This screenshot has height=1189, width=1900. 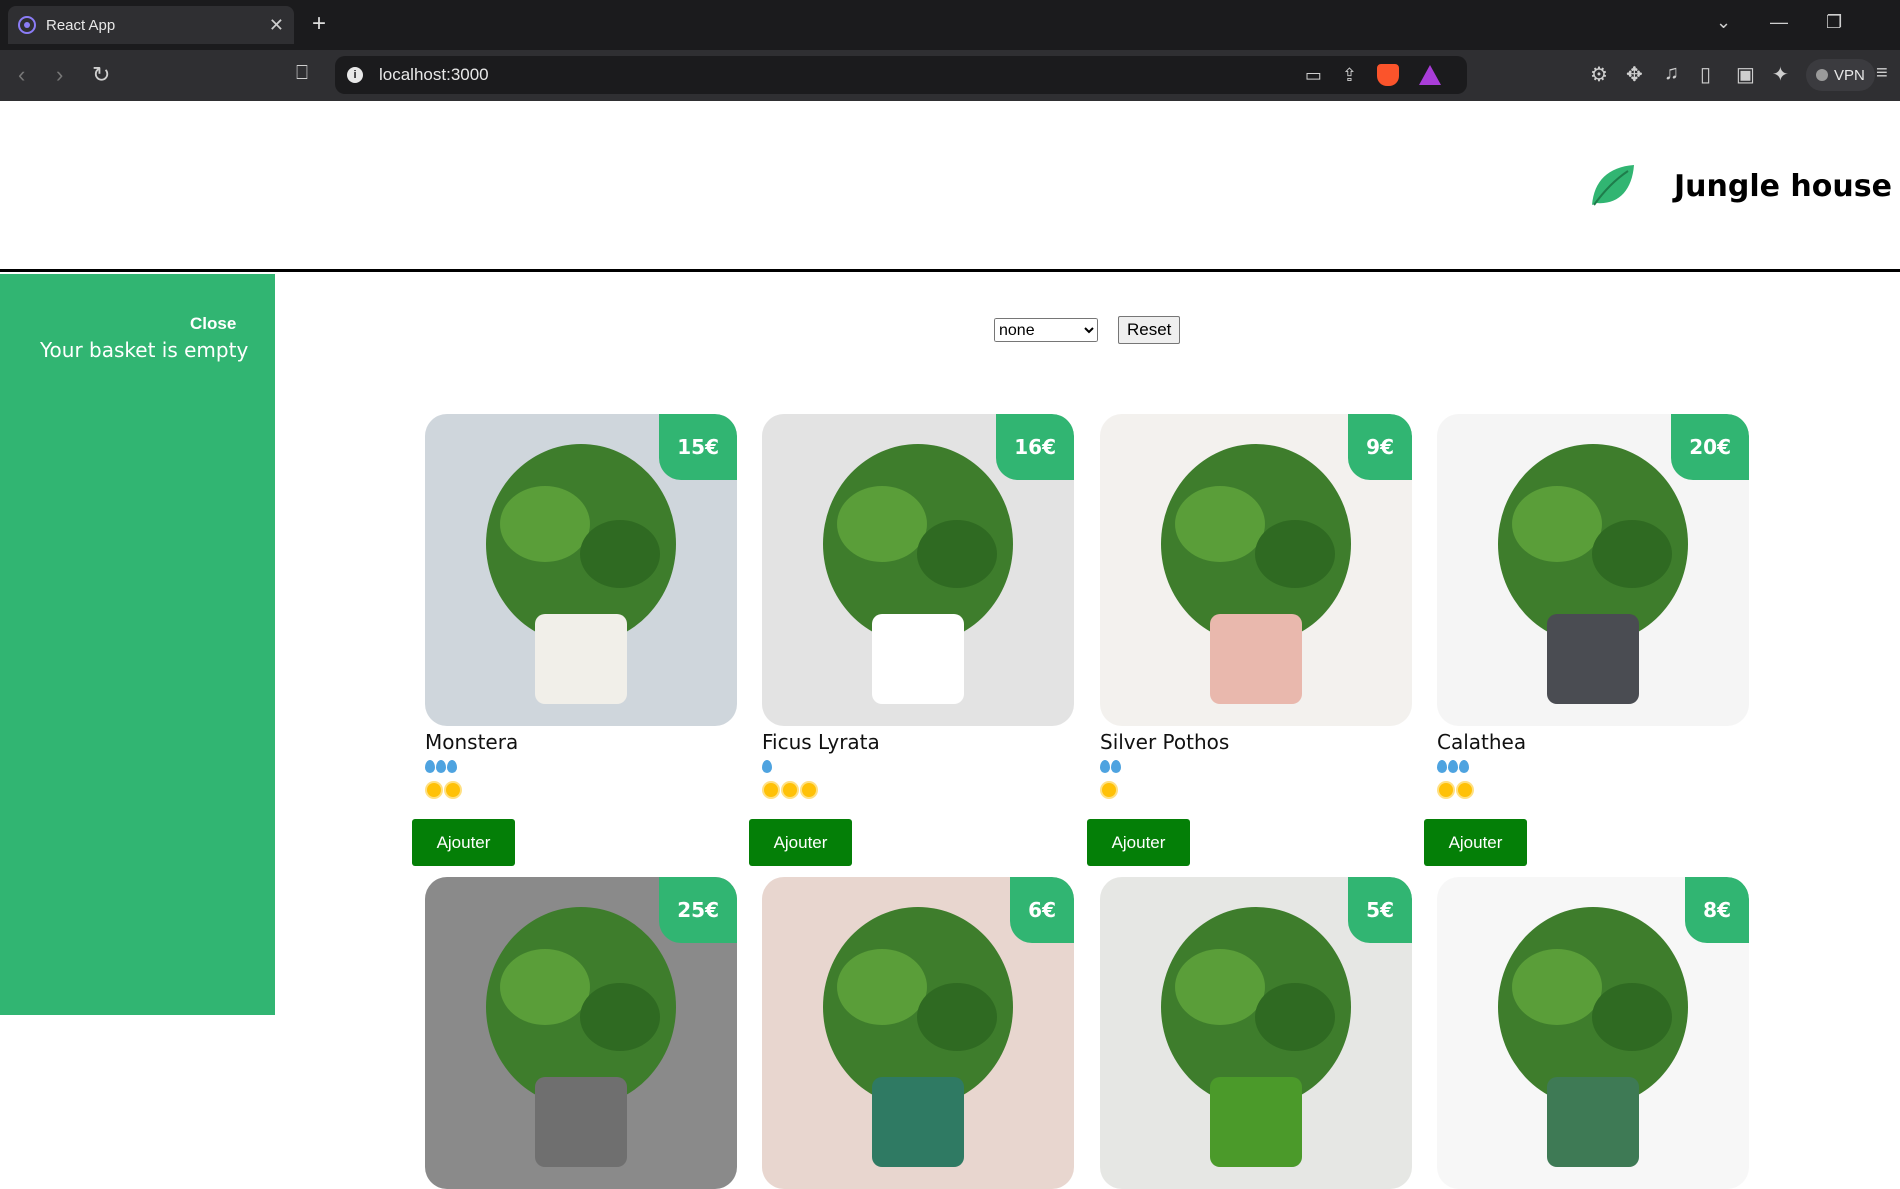 What do you see at coordinates (151, 25) in the screenshot?
I see `browser-tab: React App ✕` at bounding box center [151, 25].